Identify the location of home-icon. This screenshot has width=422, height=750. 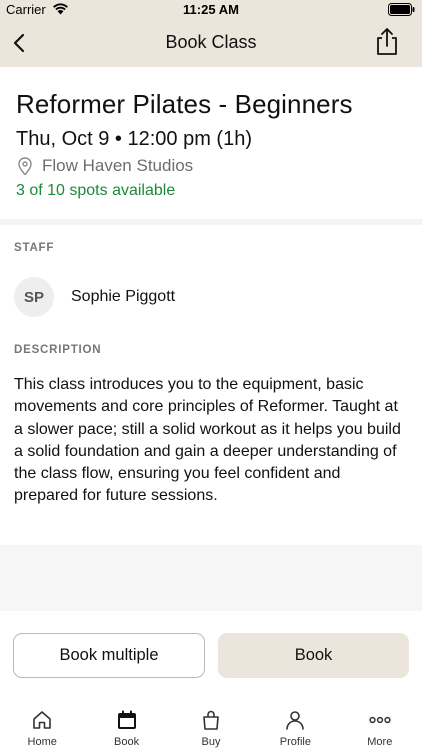
(42, 720).